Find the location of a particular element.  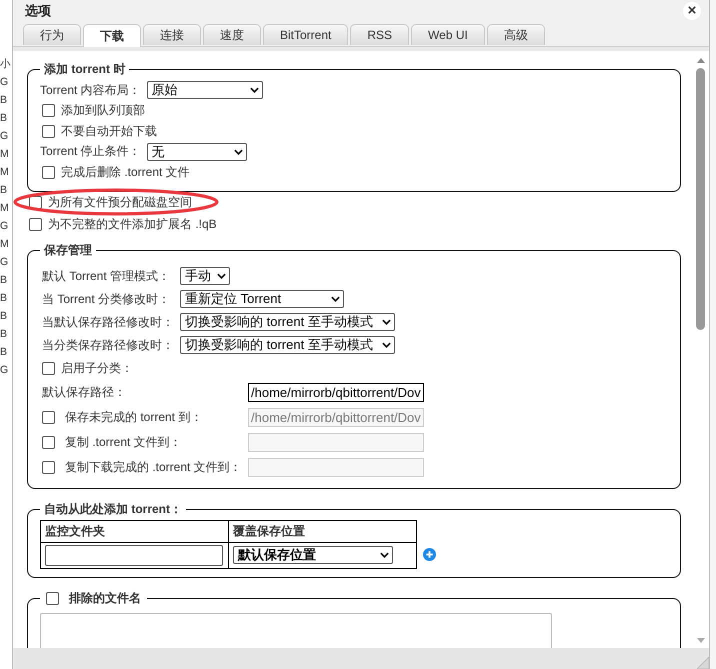

dropdown: 重新定位 Torrent is located at coordinates (262, 299).